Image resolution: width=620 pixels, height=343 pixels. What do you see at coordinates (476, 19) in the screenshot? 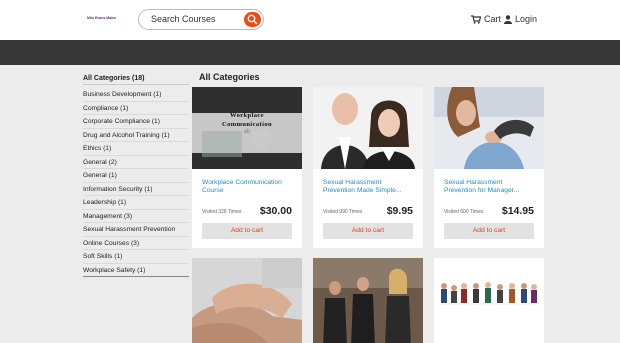
I see `cart-icon` at bounding box center [476, 19].